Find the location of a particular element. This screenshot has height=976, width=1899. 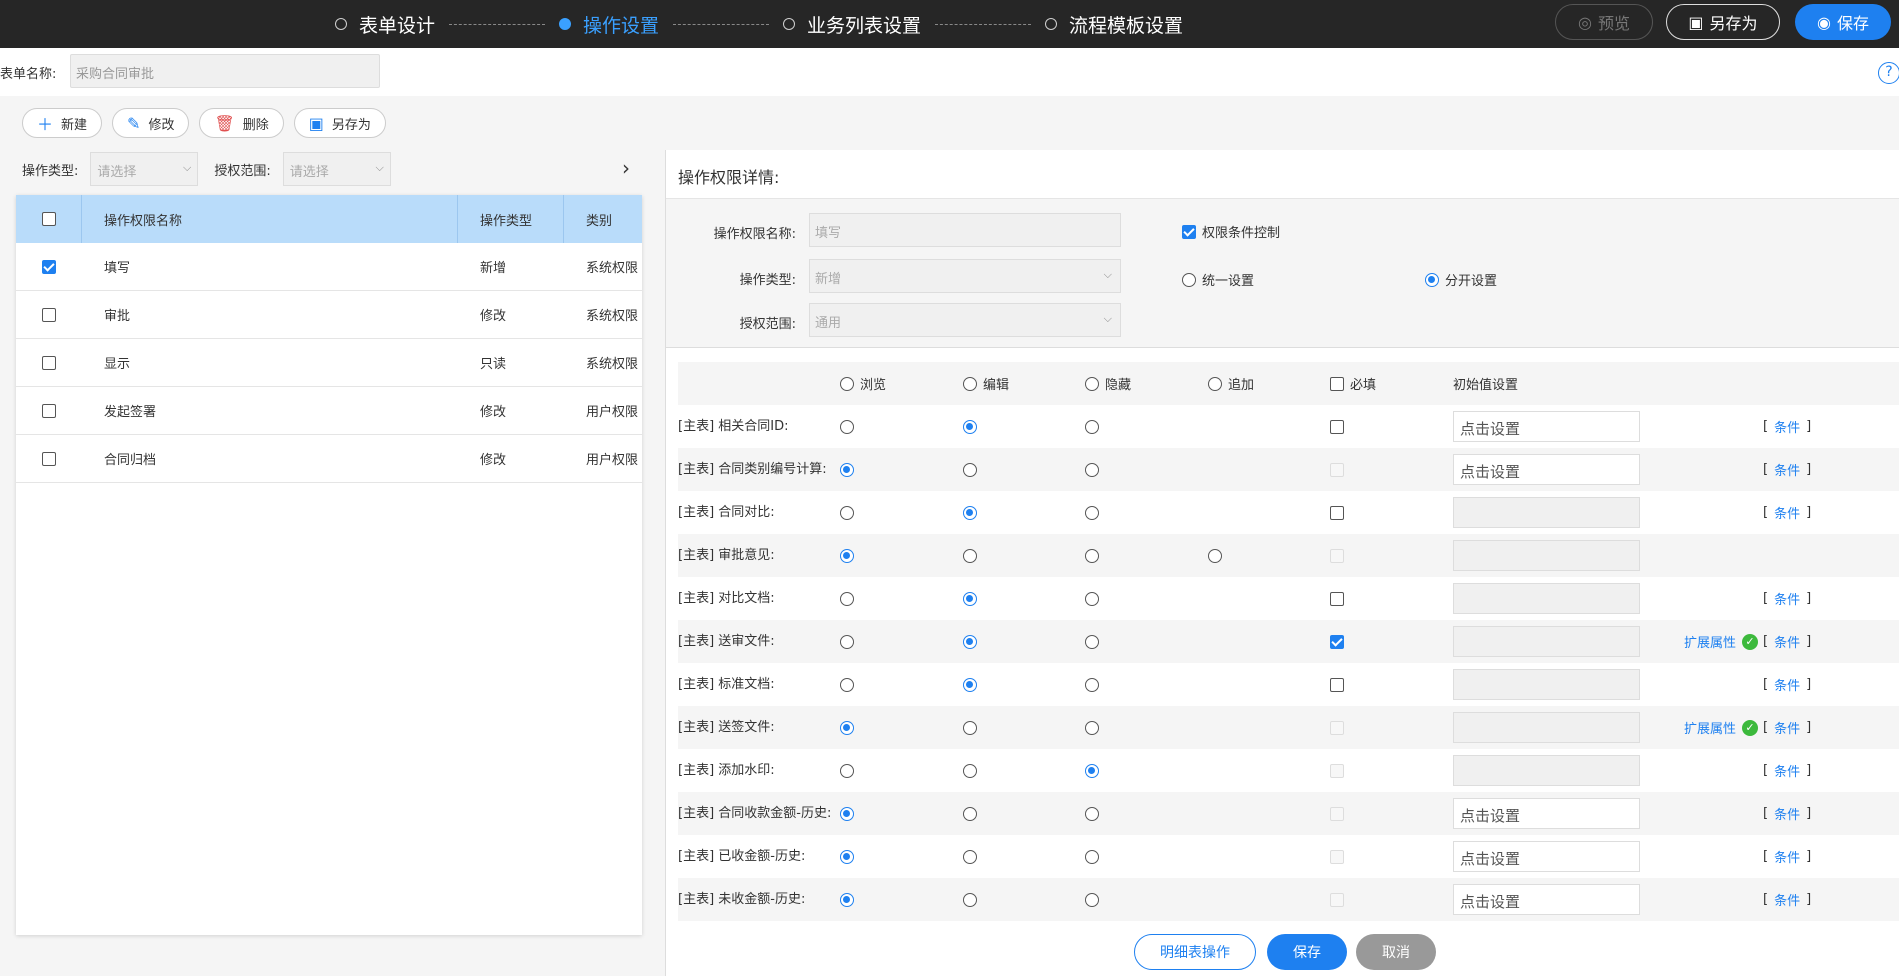

help-icon: ? is located at coordinates (1888, 73).